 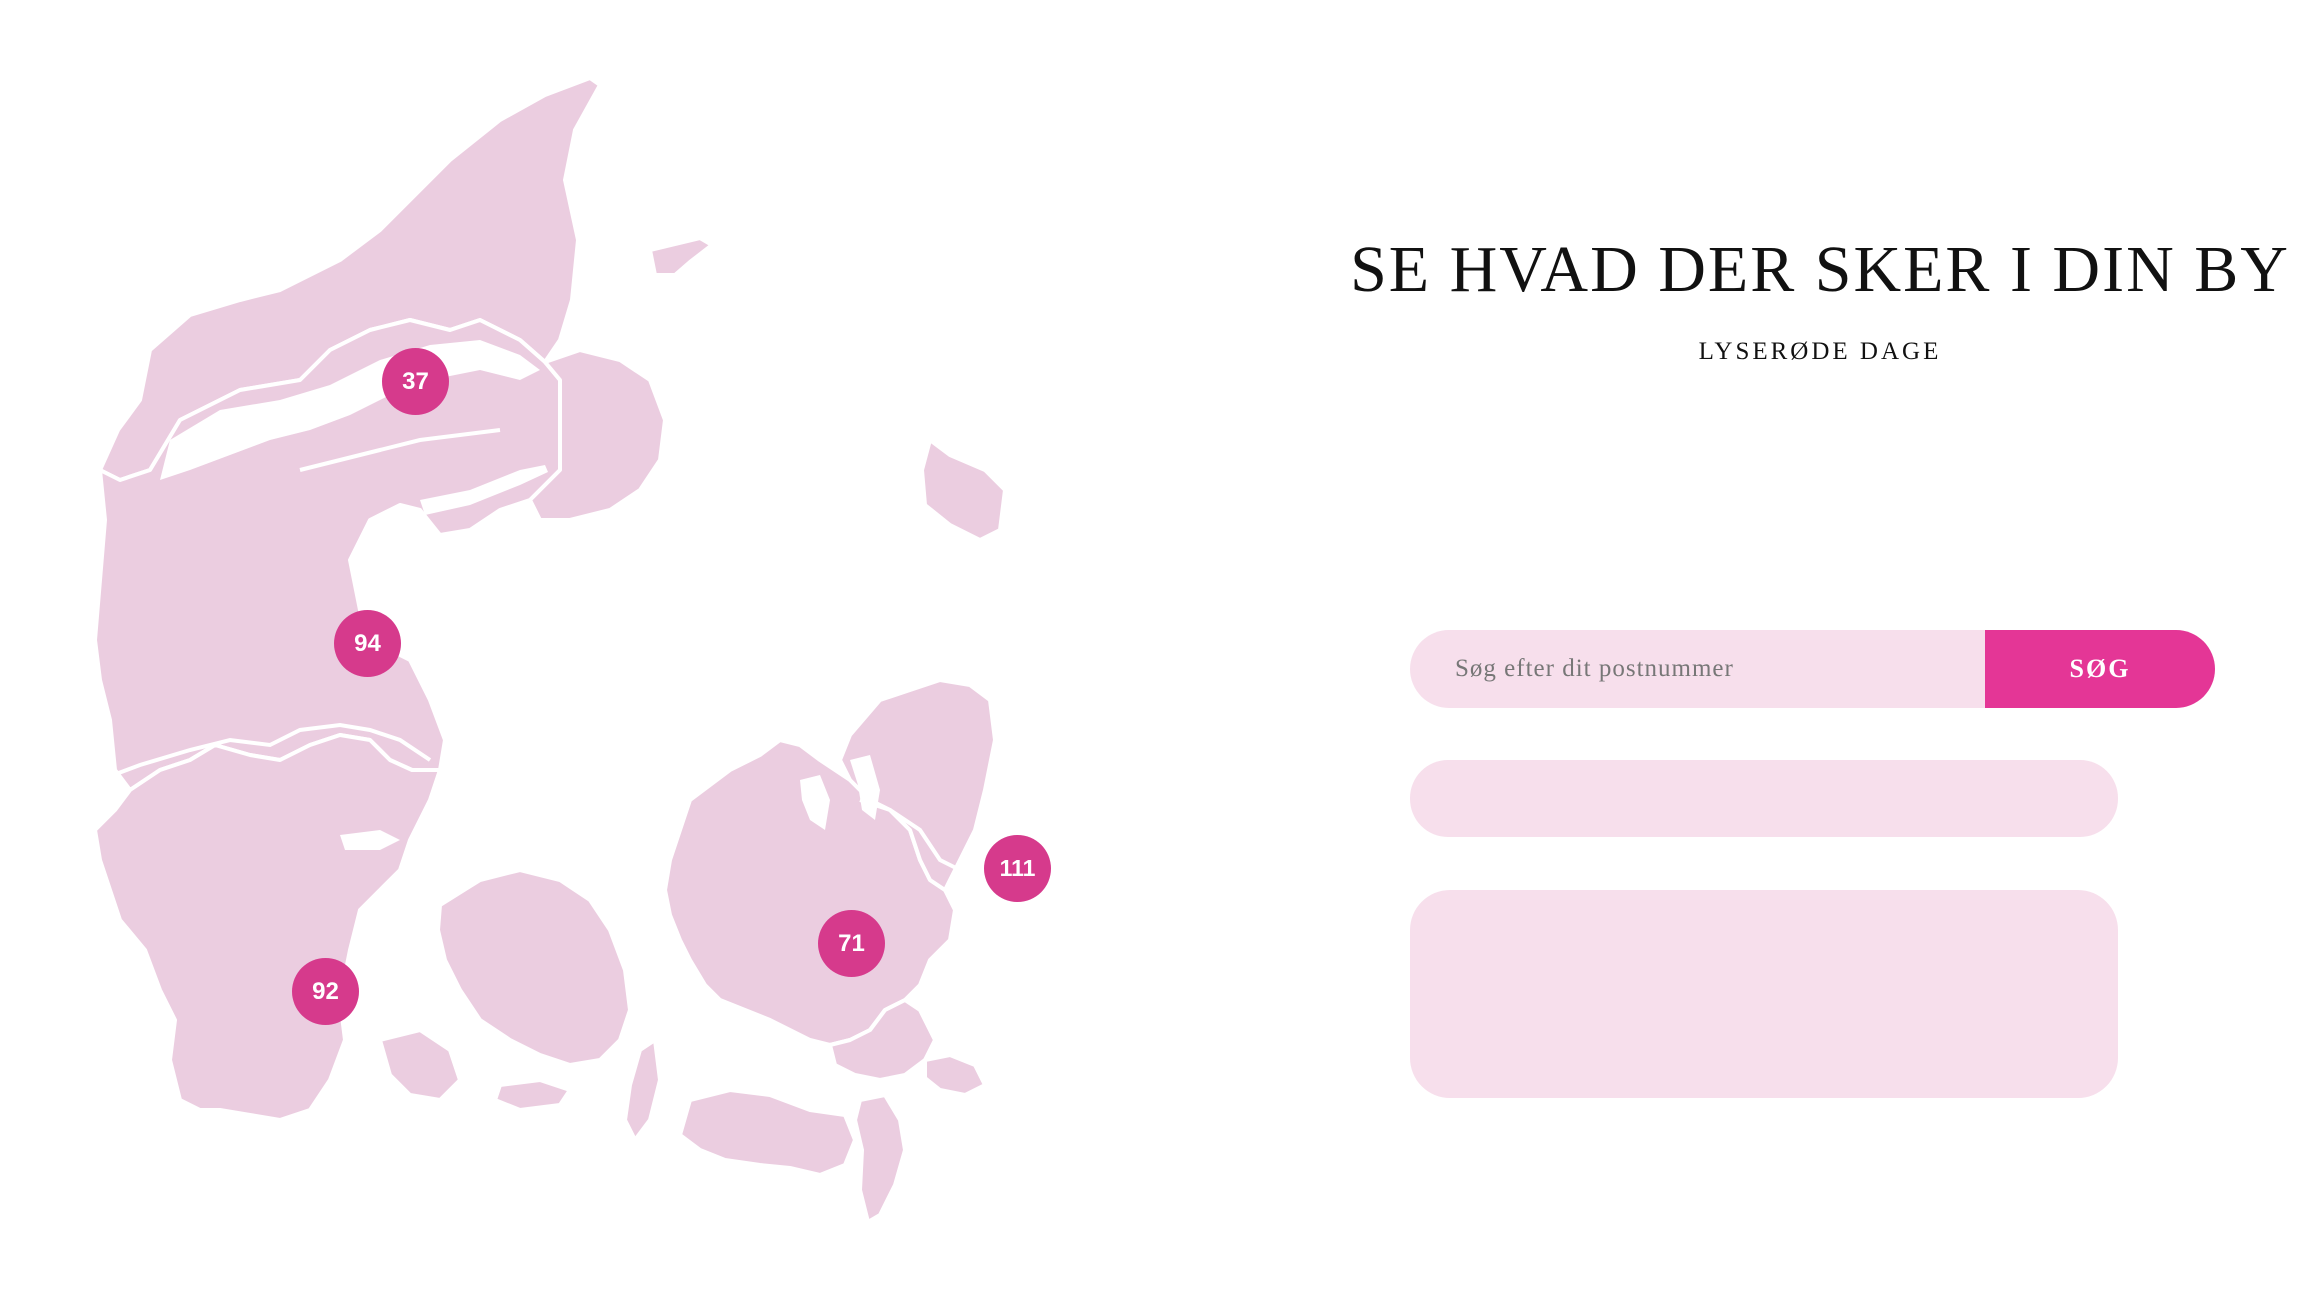 I want to click on page-title: SE HVAD DER SKER I DIN BY, so click(x=1820, y=269).